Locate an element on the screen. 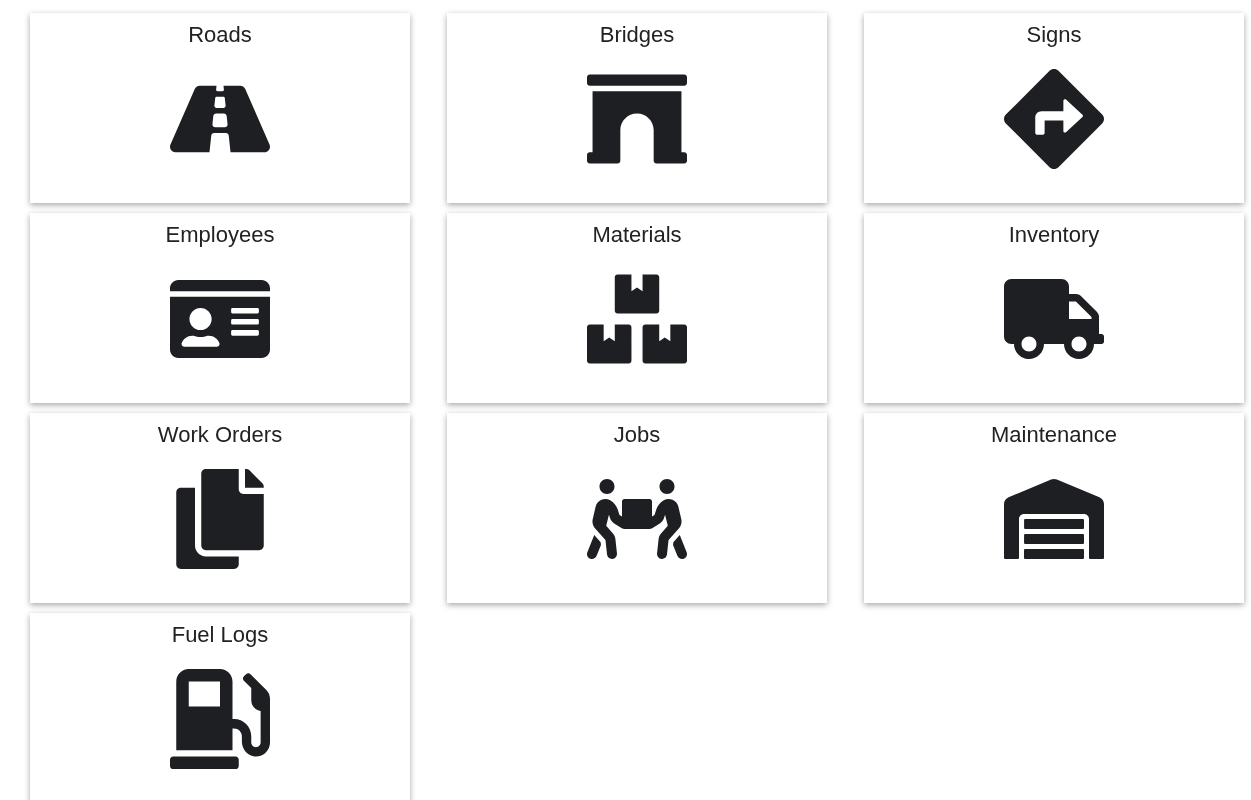 The image size is (1251, 800). tile-label: Fuel Logs is located at coordinates (220, 635).